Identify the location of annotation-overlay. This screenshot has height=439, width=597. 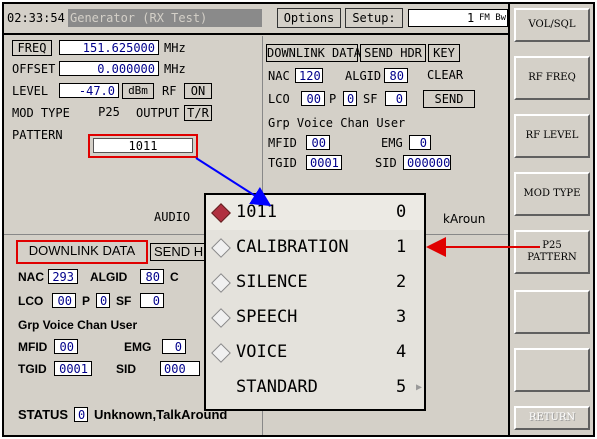
(367, 207).